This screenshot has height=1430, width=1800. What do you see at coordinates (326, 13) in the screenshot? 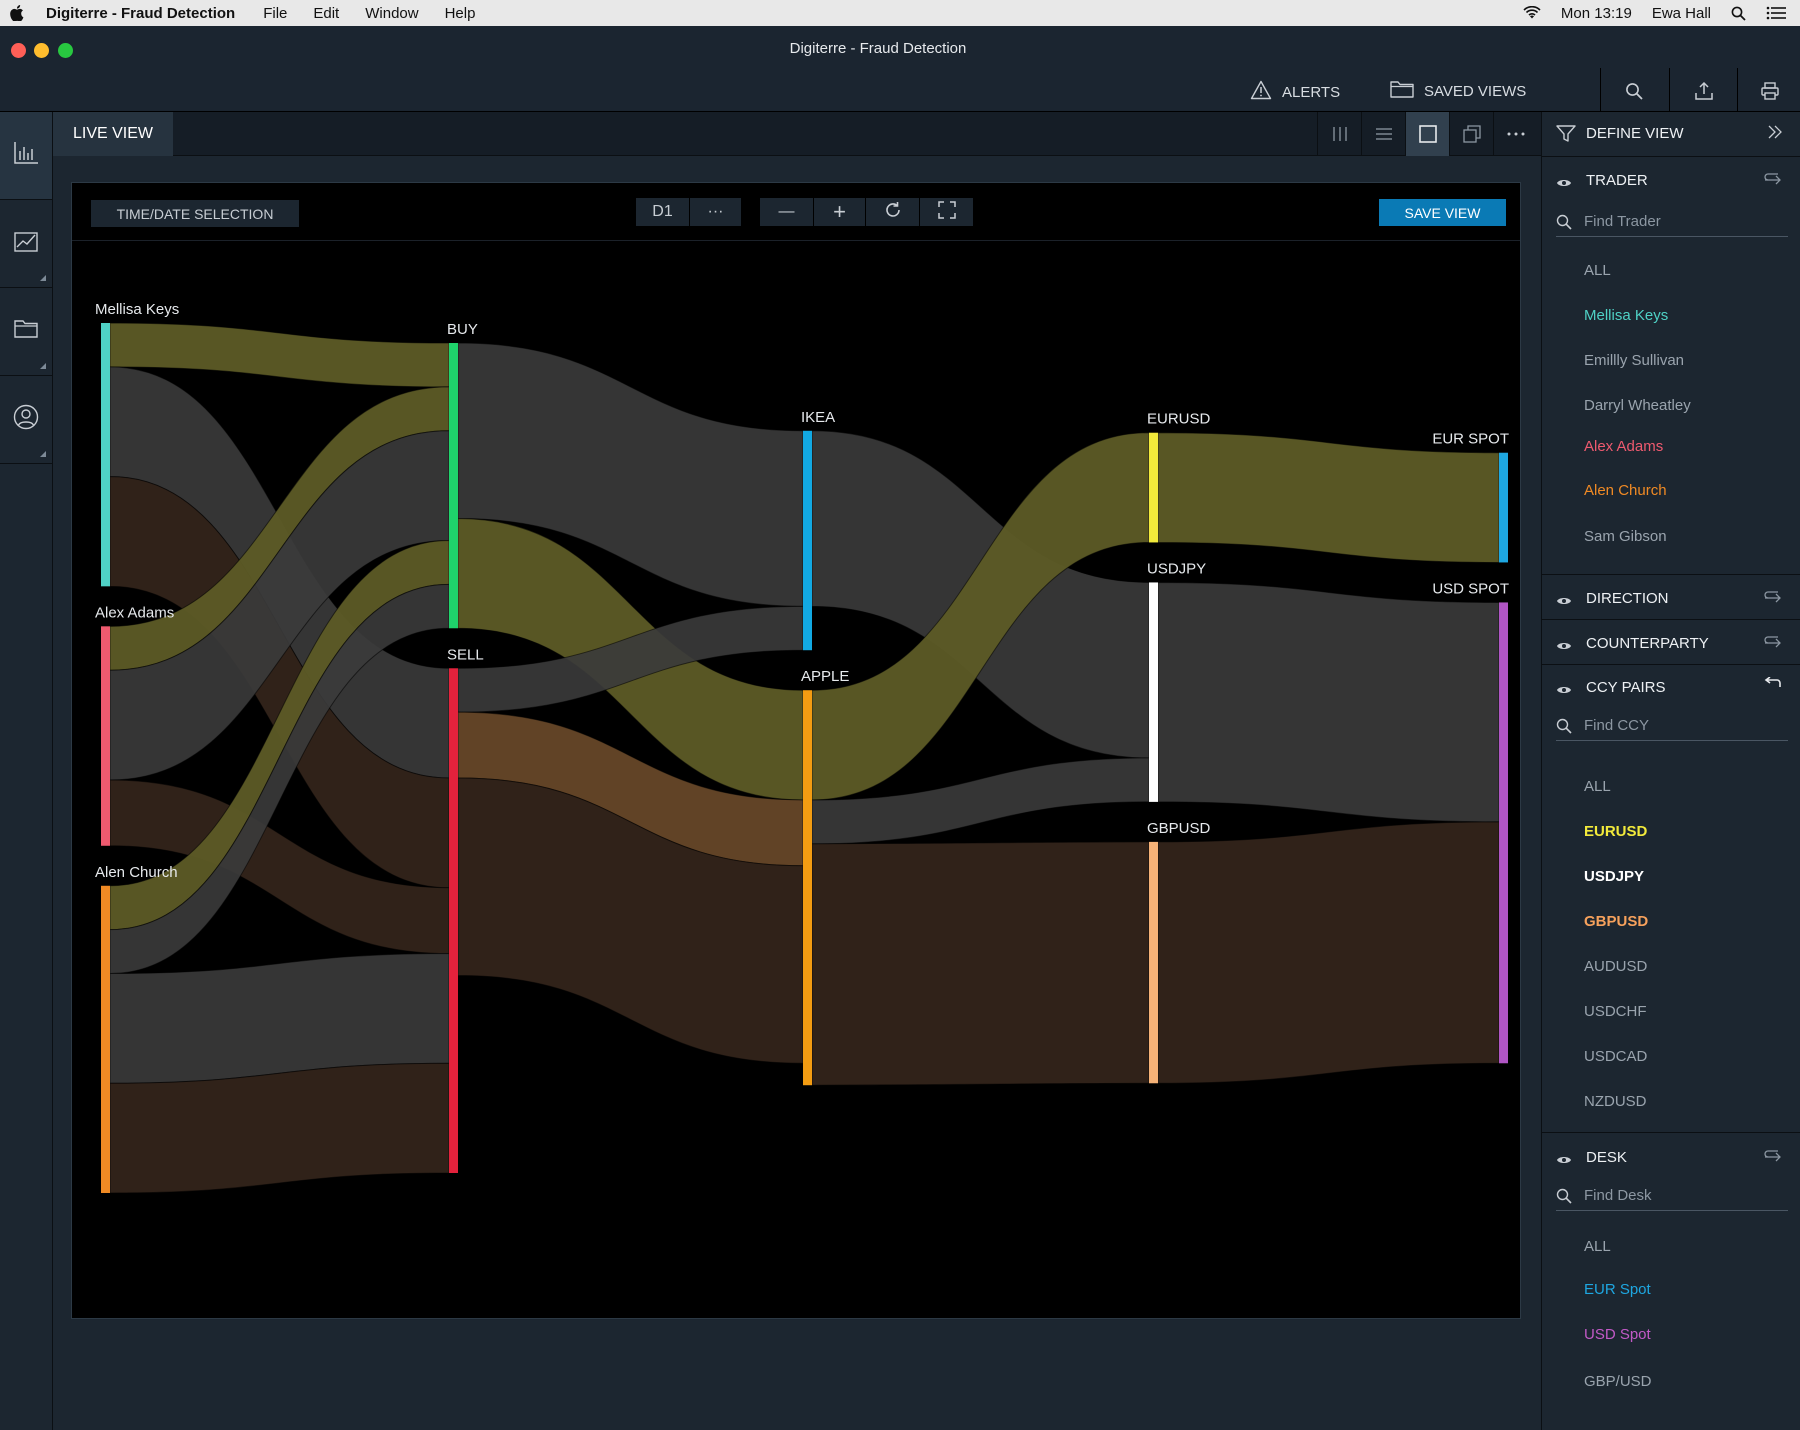
I see `menu-edit: Edit` at bounding box center [326, 13].